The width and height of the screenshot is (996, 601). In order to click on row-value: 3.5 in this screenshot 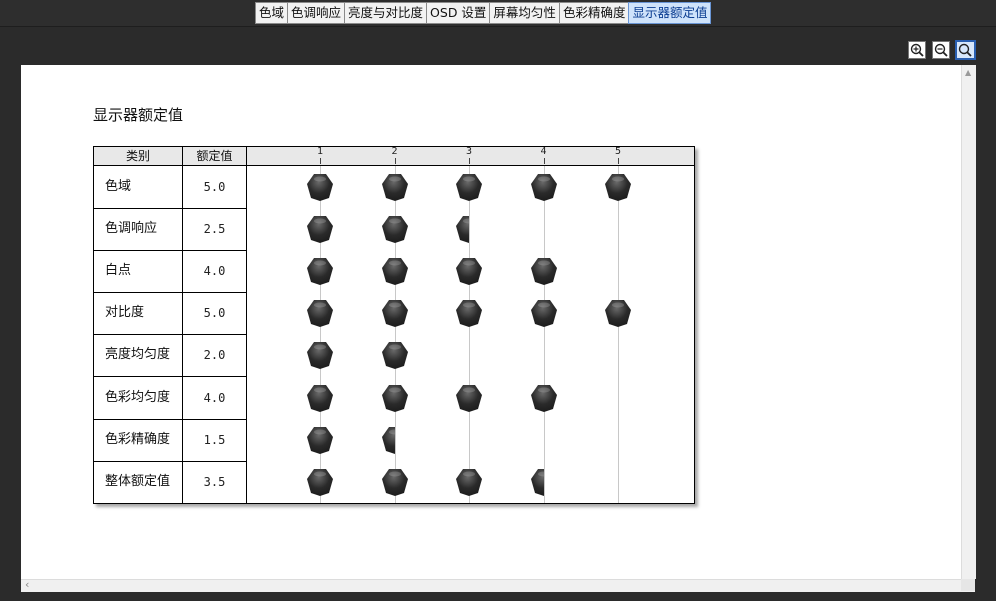, I will do `click(214, 481)`.